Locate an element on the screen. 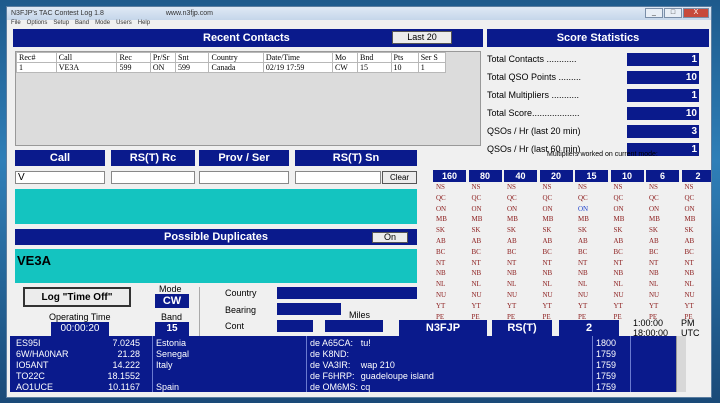 The height and width of the screenshot is (403, 720). stat-label-rate-20: QSOs / Hr (last 20 min) is located at coordinates (534, 131).